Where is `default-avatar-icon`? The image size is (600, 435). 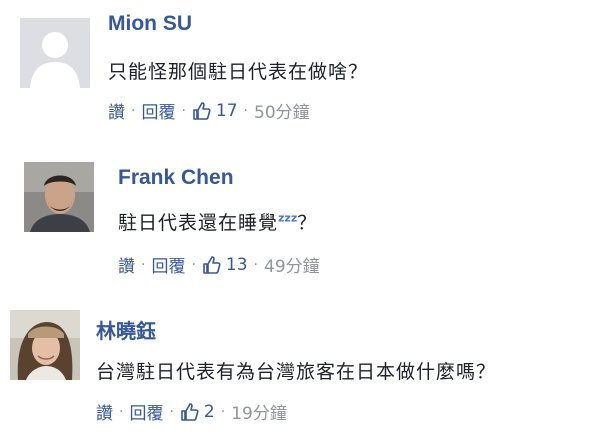 default-avatar-icon is located at coordinates (55, 53).